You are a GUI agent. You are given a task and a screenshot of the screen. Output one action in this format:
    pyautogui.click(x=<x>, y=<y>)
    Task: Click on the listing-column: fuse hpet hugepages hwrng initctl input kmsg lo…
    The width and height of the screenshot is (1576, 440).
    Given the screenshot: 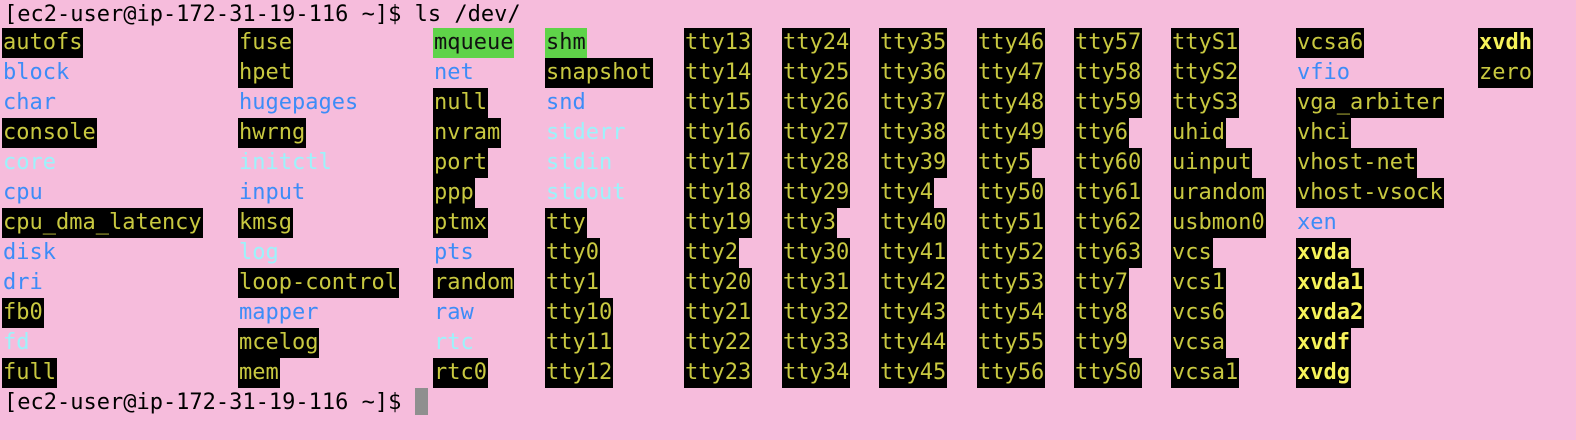 What is the action you would take?
    pyautogui.click(x=318, y=208)
    